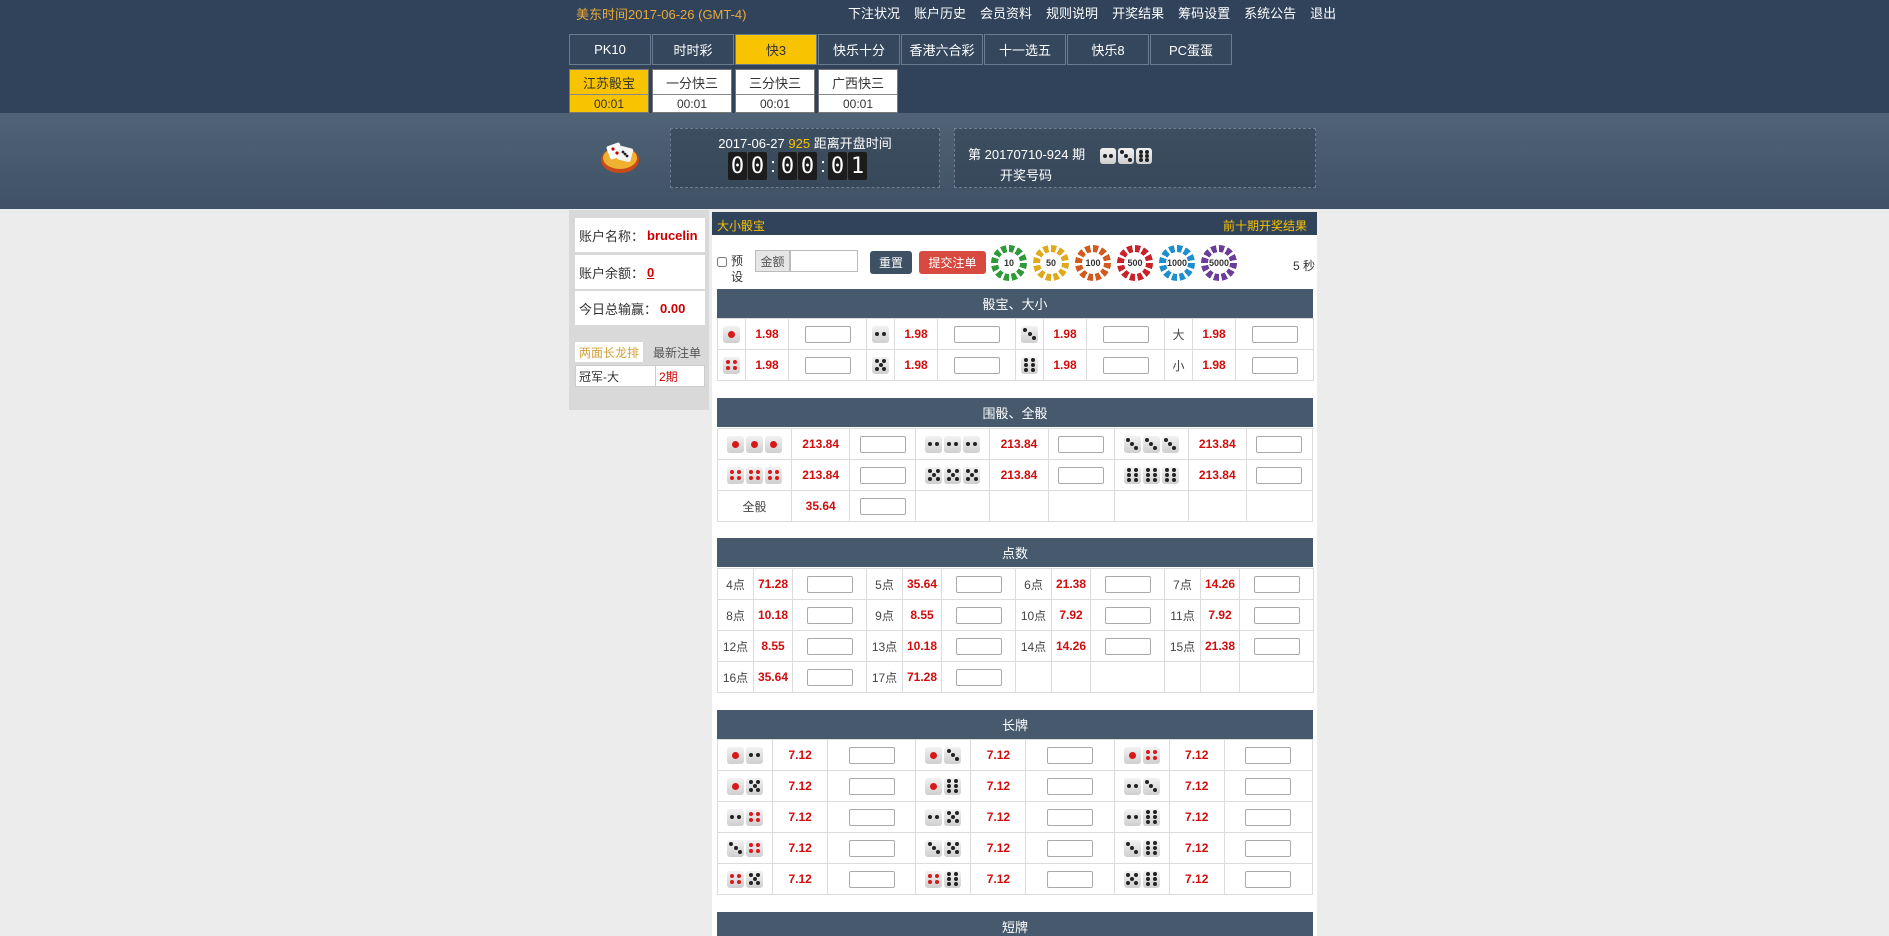 The height and width of the screenshot is (936, 1889). What do you see at coordinates (1151, 506) in the screenshot?
I see `empty-cell` at bounding box center [1151, 506].